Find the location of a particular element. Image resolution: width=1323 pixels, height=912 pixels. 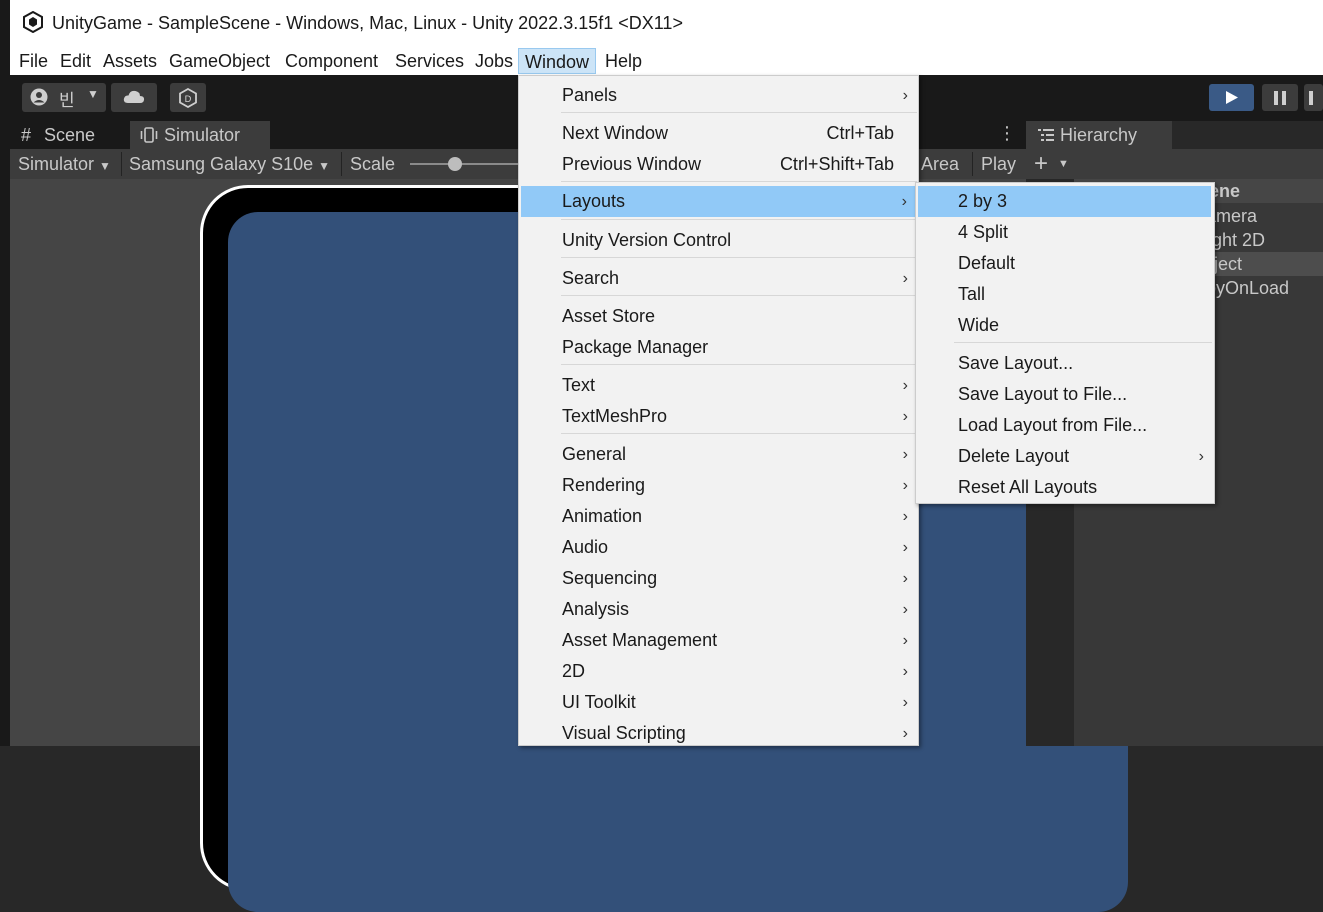

menu-item-package-manager: Package Manager is located at coordinates (718, 347).